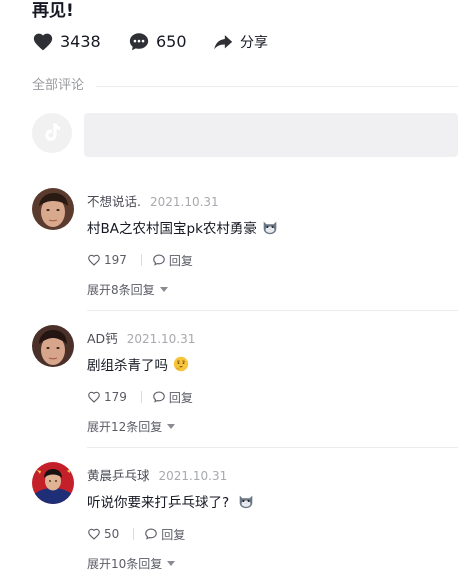 This screenshot has width=458, height=581. I want to click on comment-like-button: 50, so click(103, 534).